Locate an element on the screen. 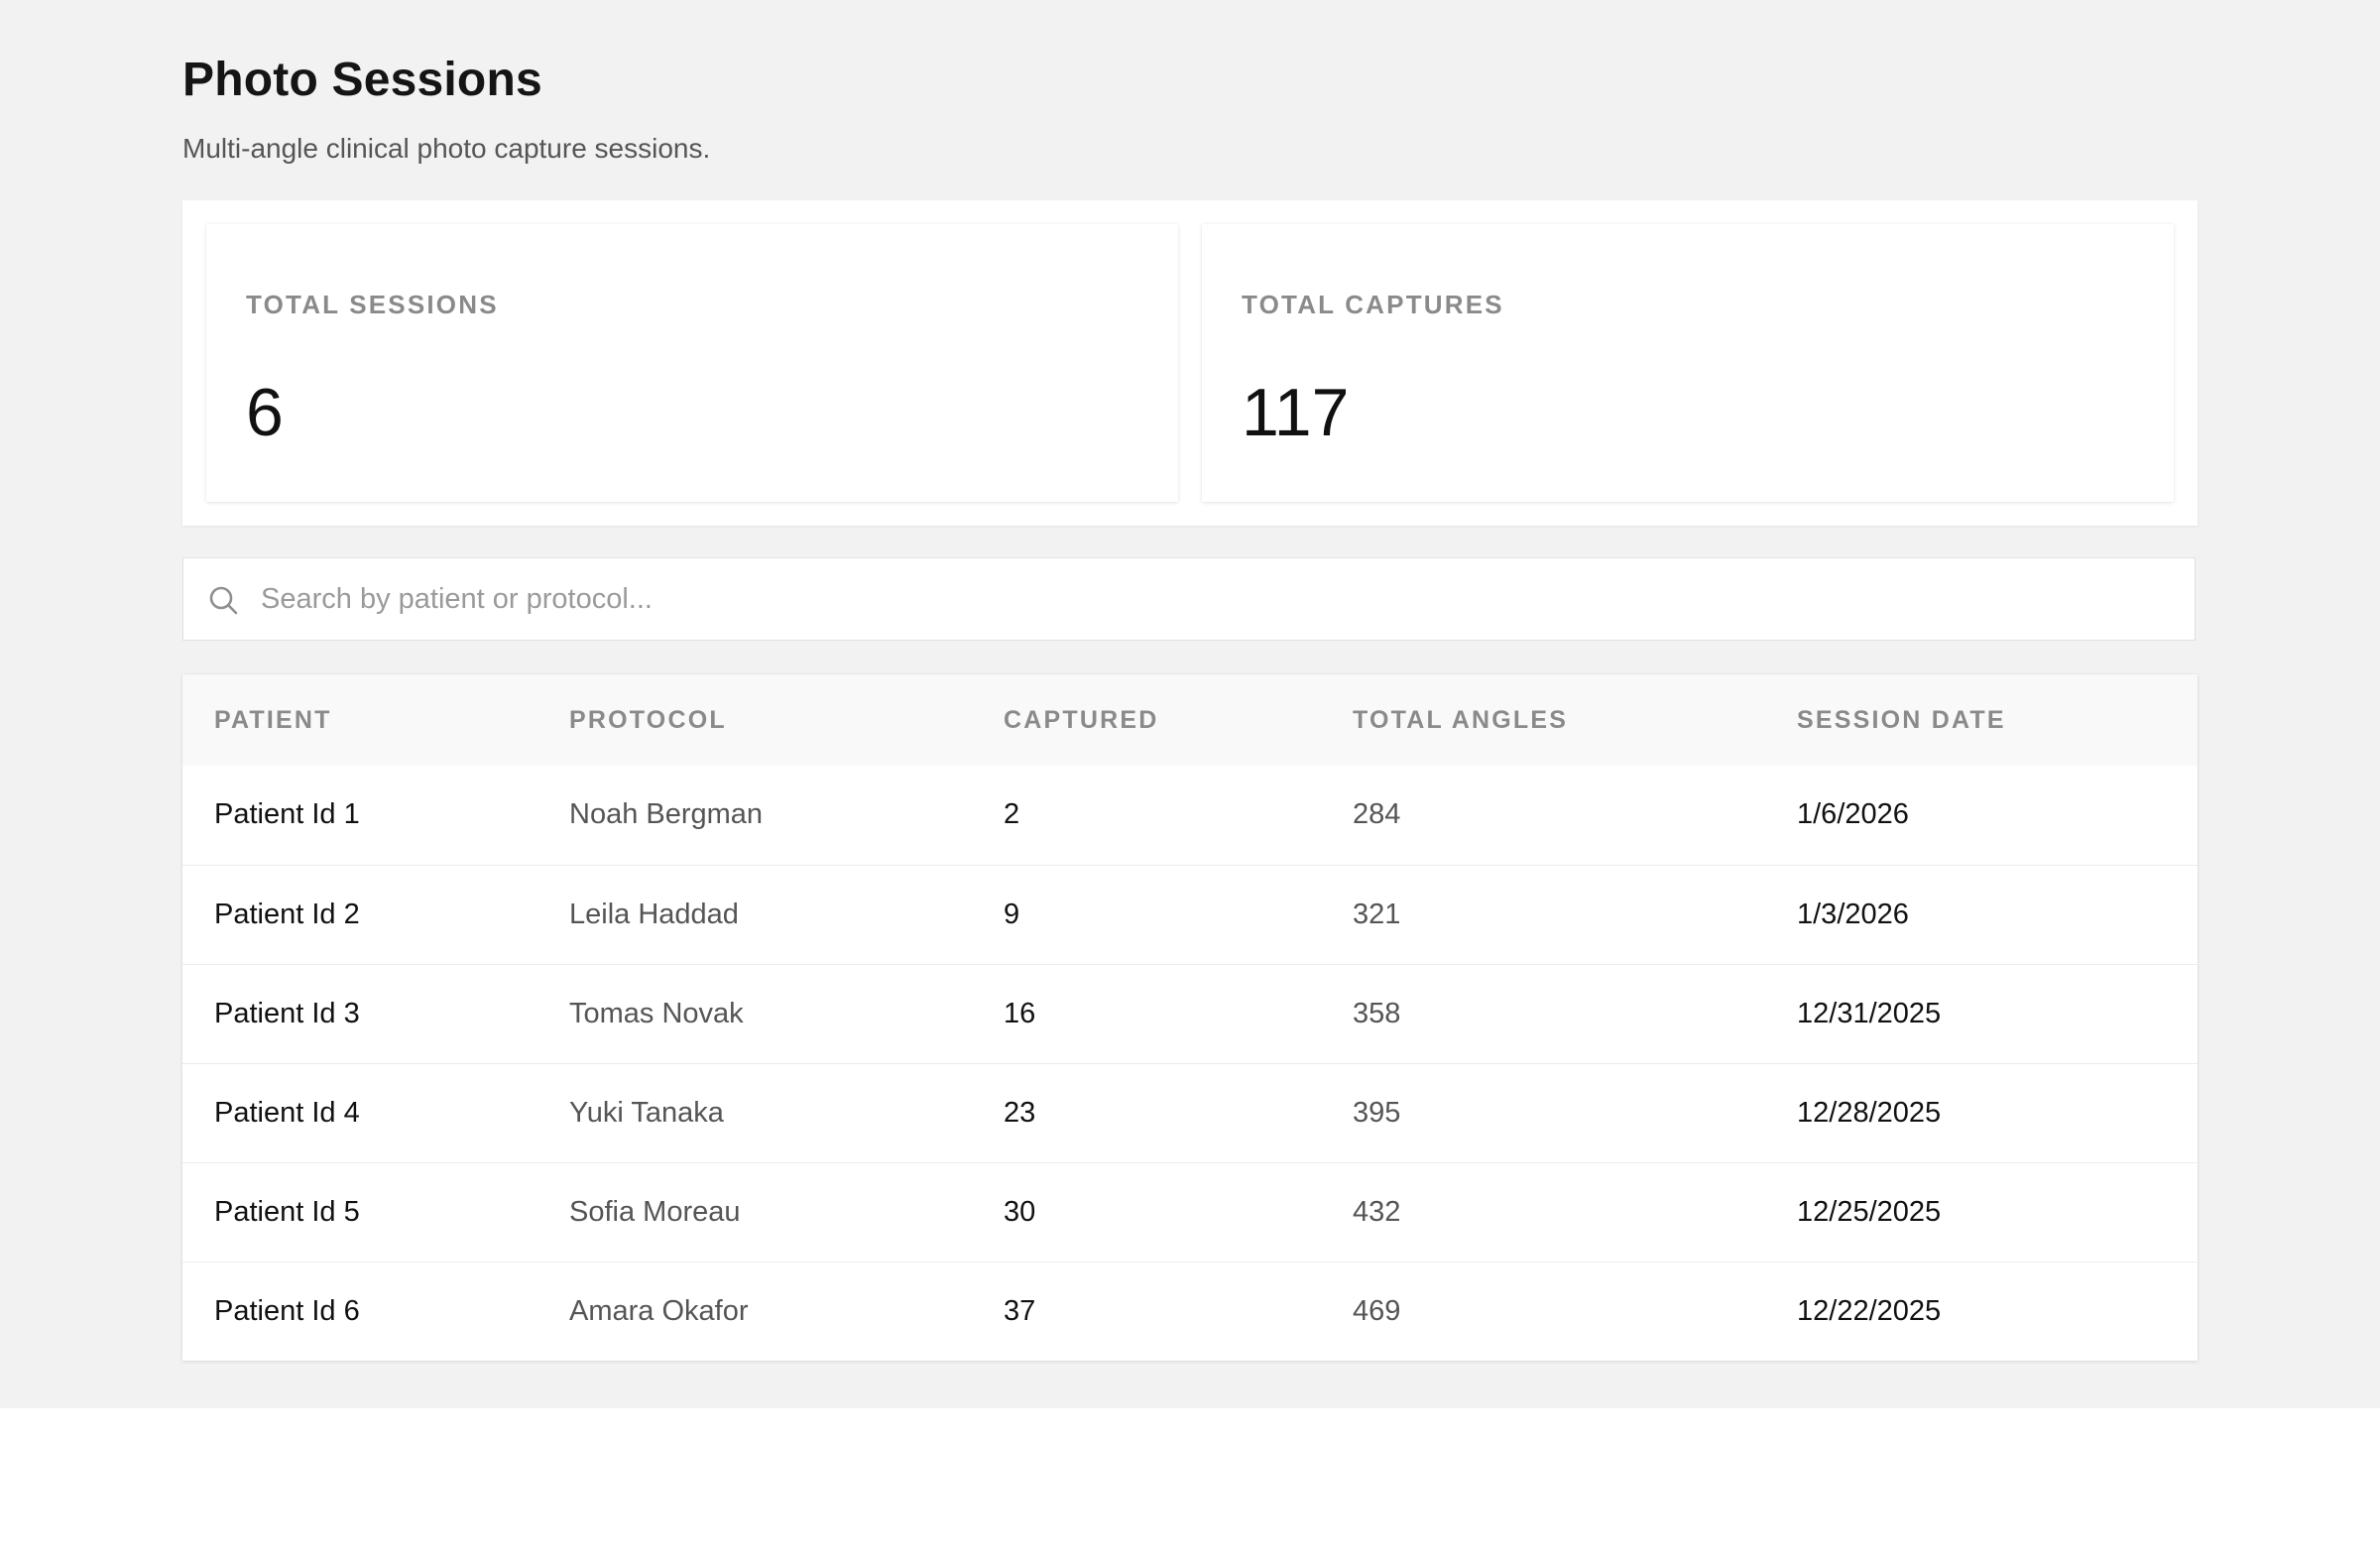 This screenshot has width=2380, height=1563. cell-captured: 23 is located at coordinates (1020, 1112).